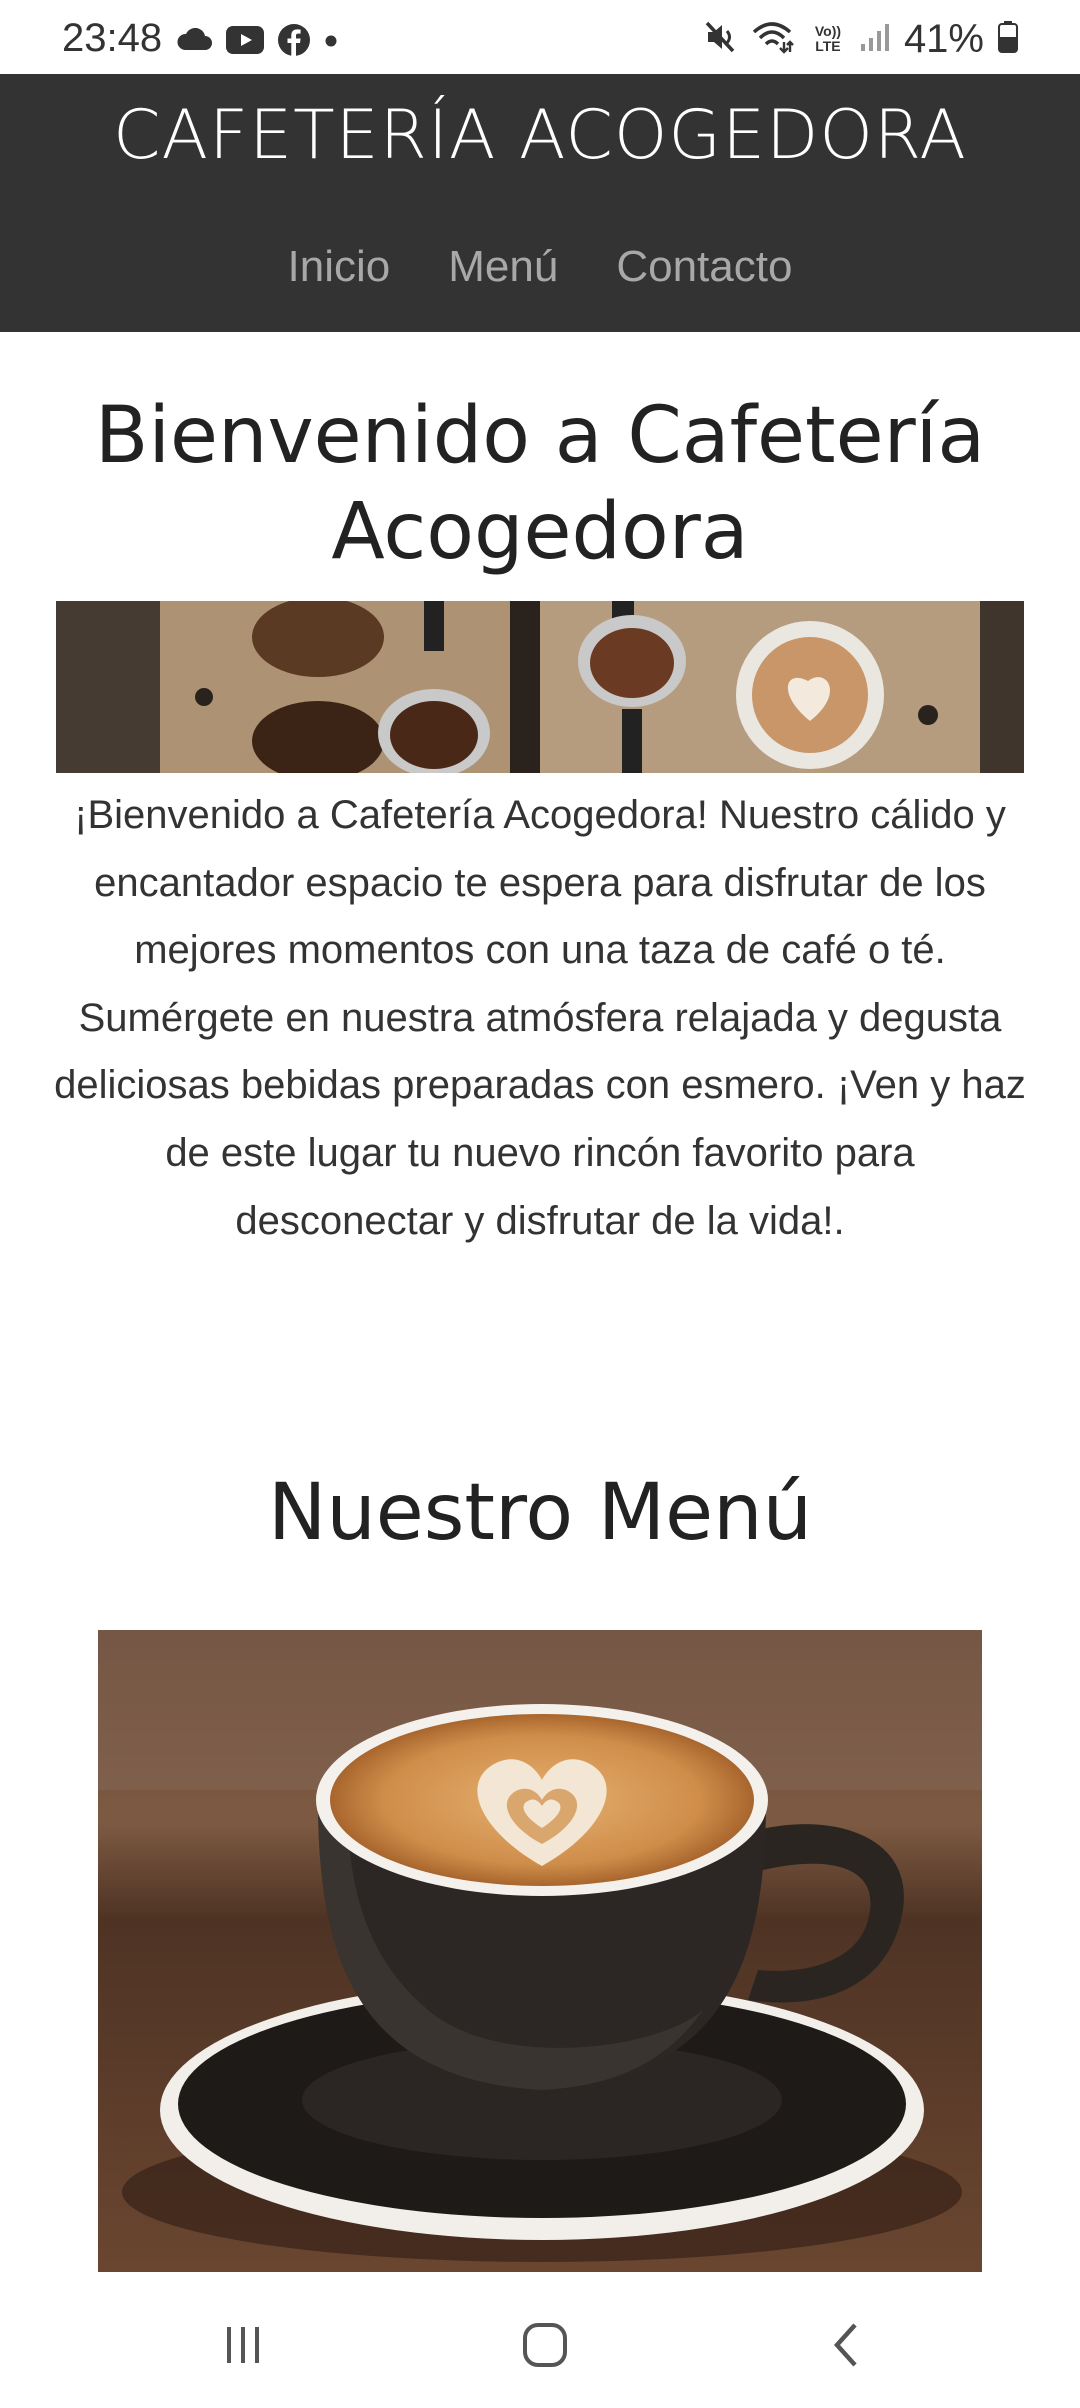  Describe the element at coordinates (540, 203) in the screenshot. I see `site-header: CAFETERÍA ACOGEDORA Inicio Menú Contacto` at that location.